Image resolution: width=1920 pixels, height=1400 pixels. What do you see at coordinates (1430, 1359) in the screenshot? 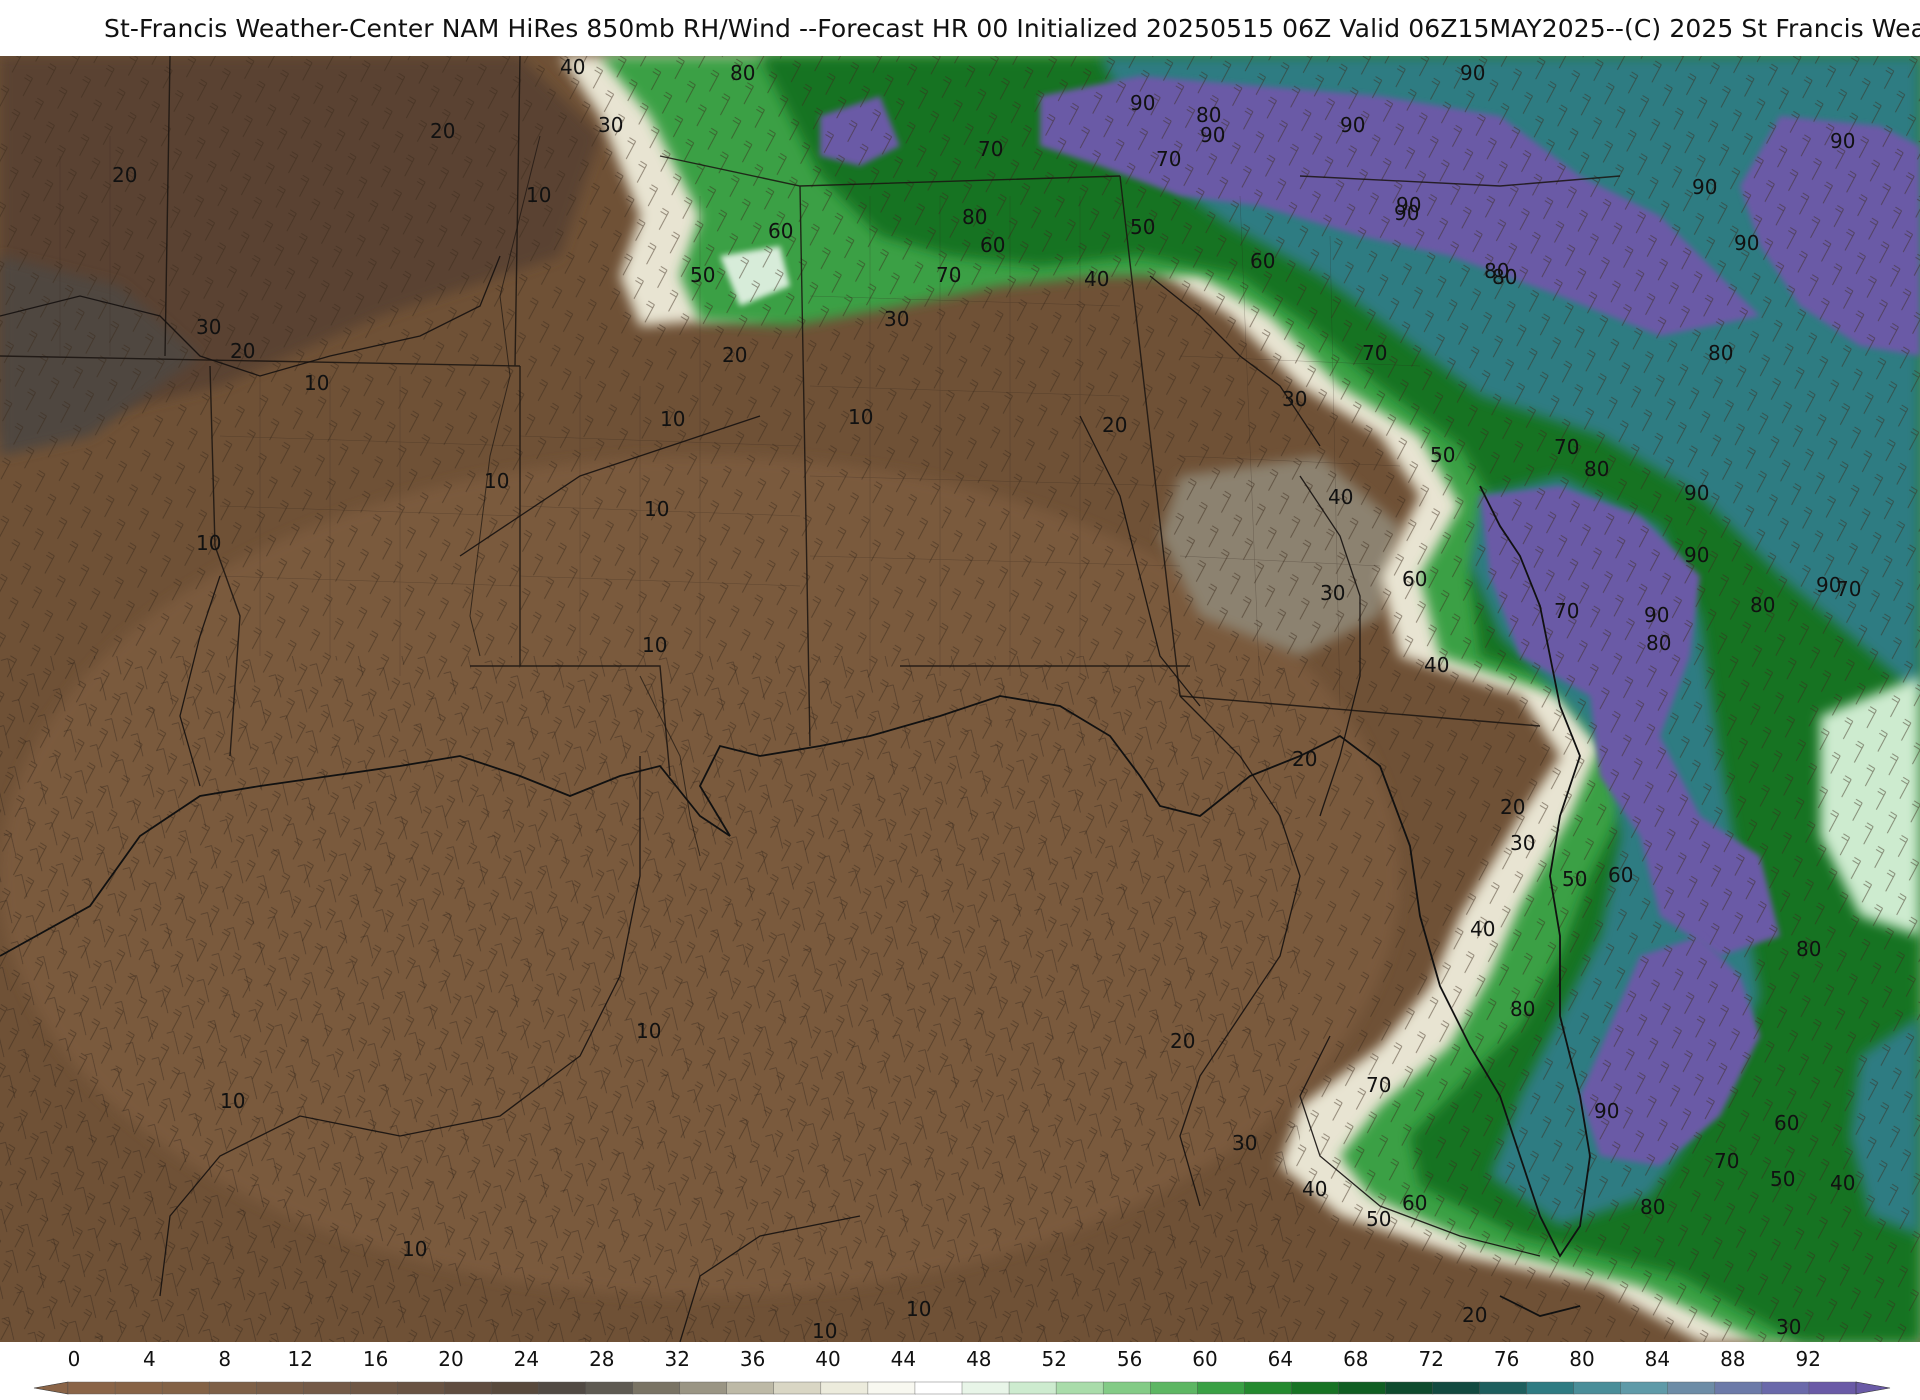
I see `colorbar-tick-label: 72` at bounding box center [1430, 1359].